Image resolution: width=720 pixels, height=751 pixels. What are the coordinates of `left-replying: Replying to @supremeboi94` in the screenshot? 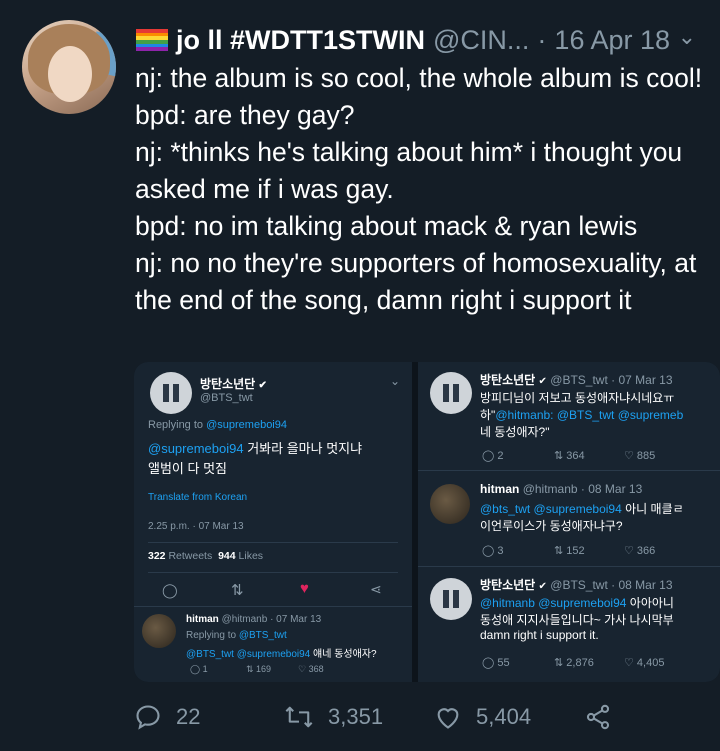 It's located at (217, 425).